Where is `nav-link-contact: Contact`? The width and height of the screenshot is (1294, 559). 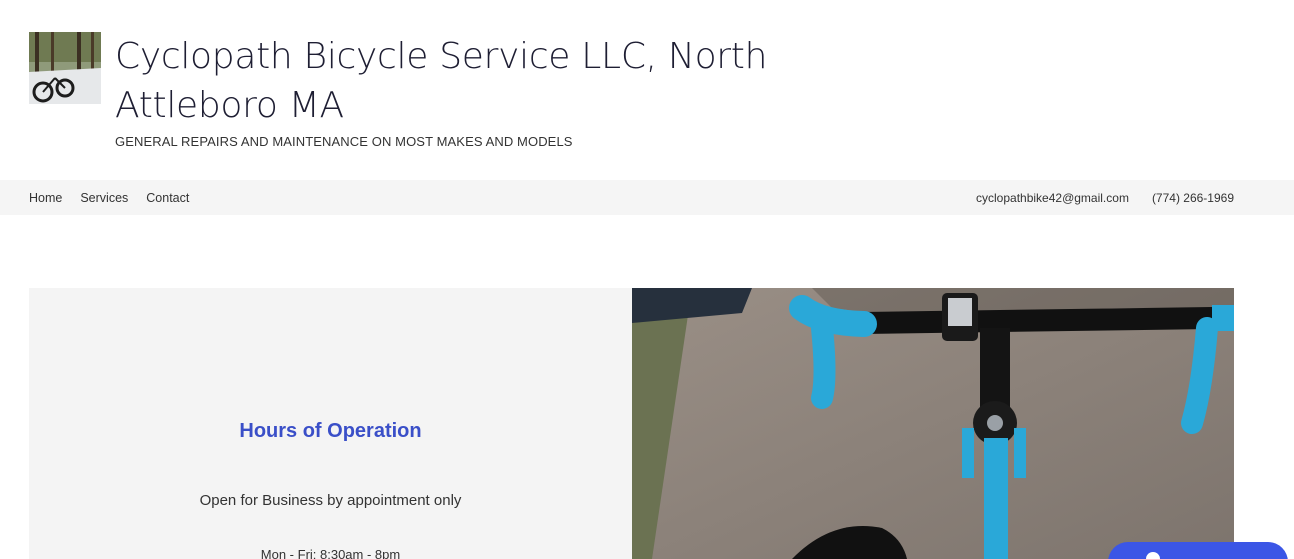
nav-link-contact: Contact is located at coordinates (167, 198).